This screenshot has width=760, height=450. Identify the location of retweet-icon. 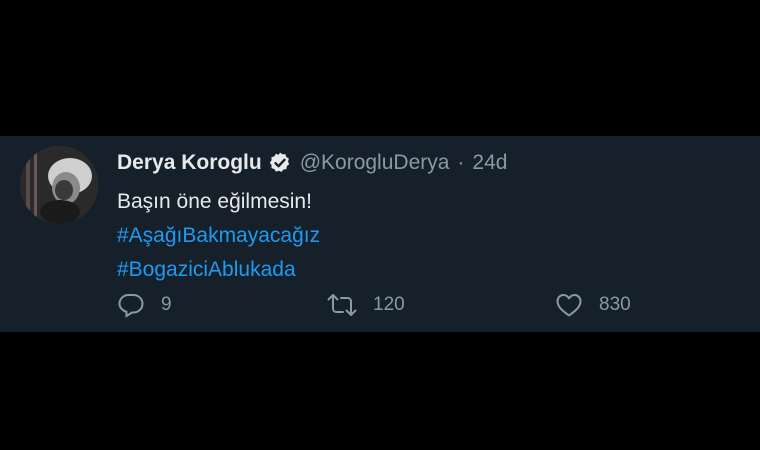
(342, 305).